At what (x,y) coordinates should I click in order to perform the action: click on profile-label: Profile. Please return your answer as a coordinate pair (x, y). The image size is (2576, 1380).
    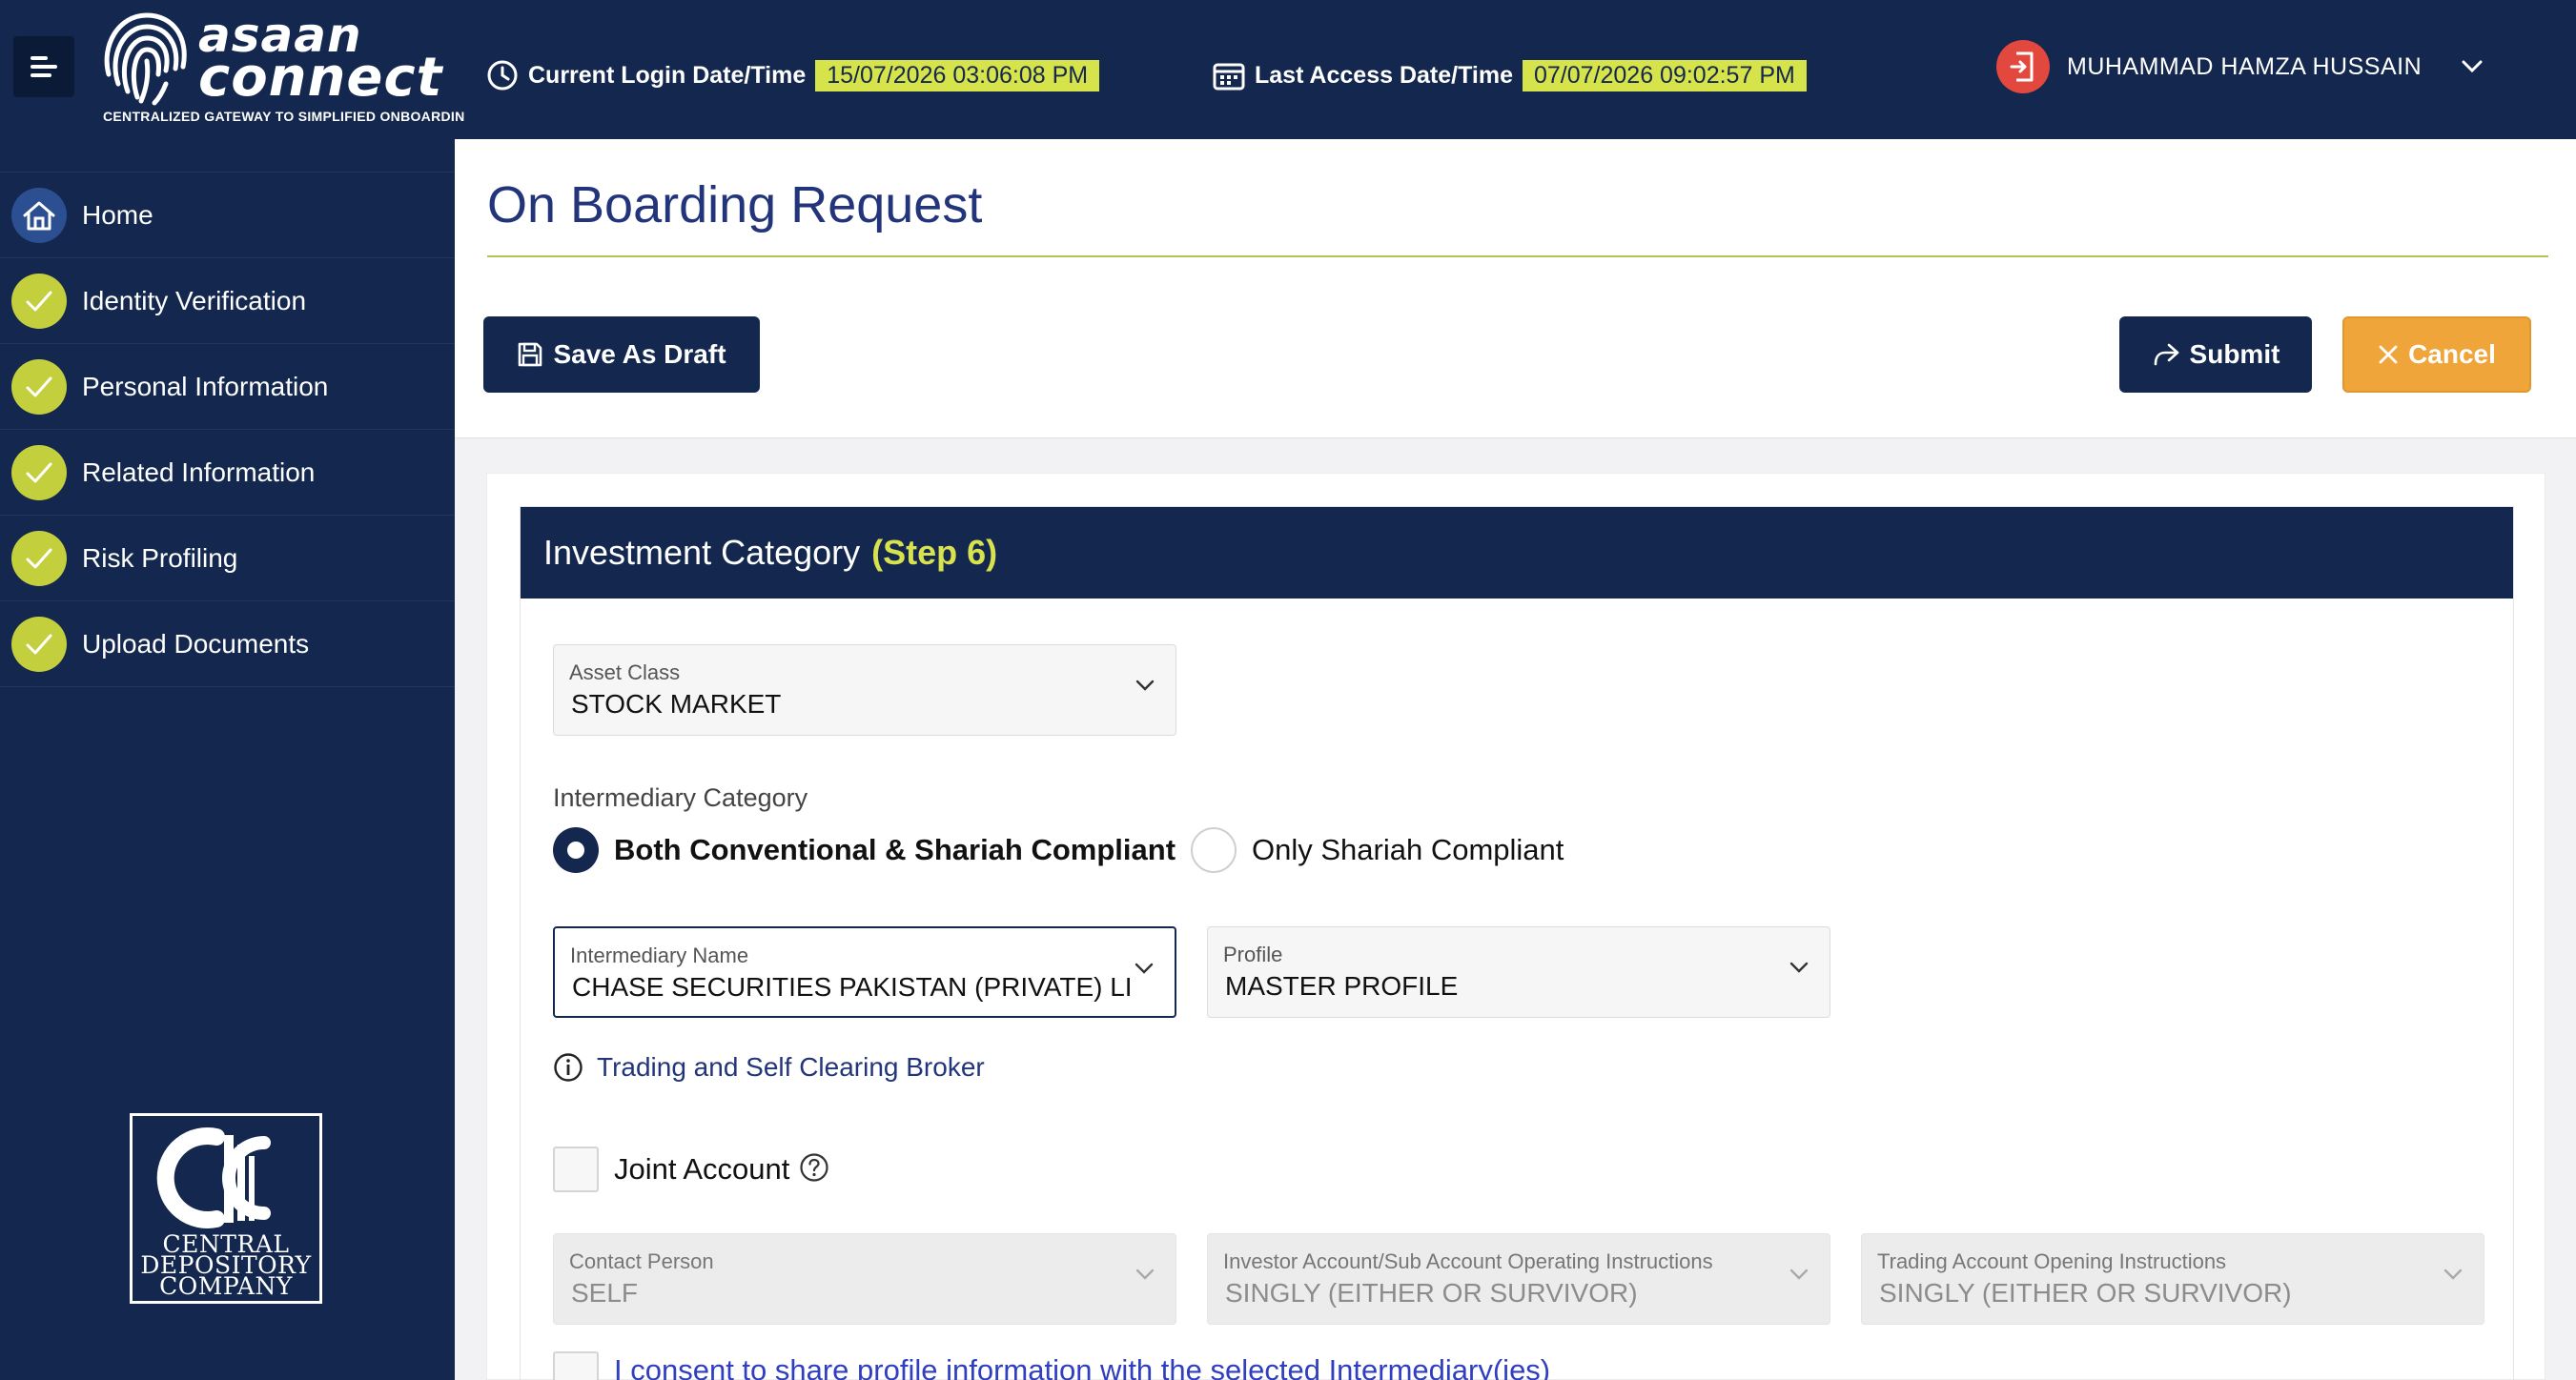
    Looking at the image, I should click on (1253, 954).